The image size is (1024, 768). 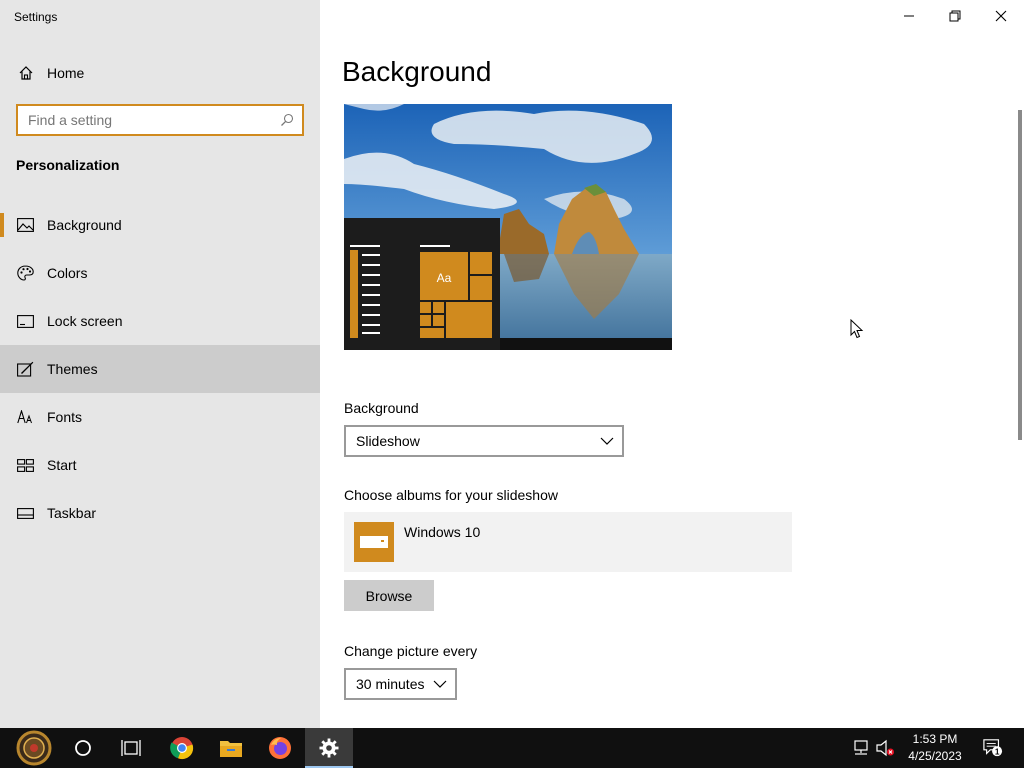 I want to click on home-icon, so click(x=26, y=73).